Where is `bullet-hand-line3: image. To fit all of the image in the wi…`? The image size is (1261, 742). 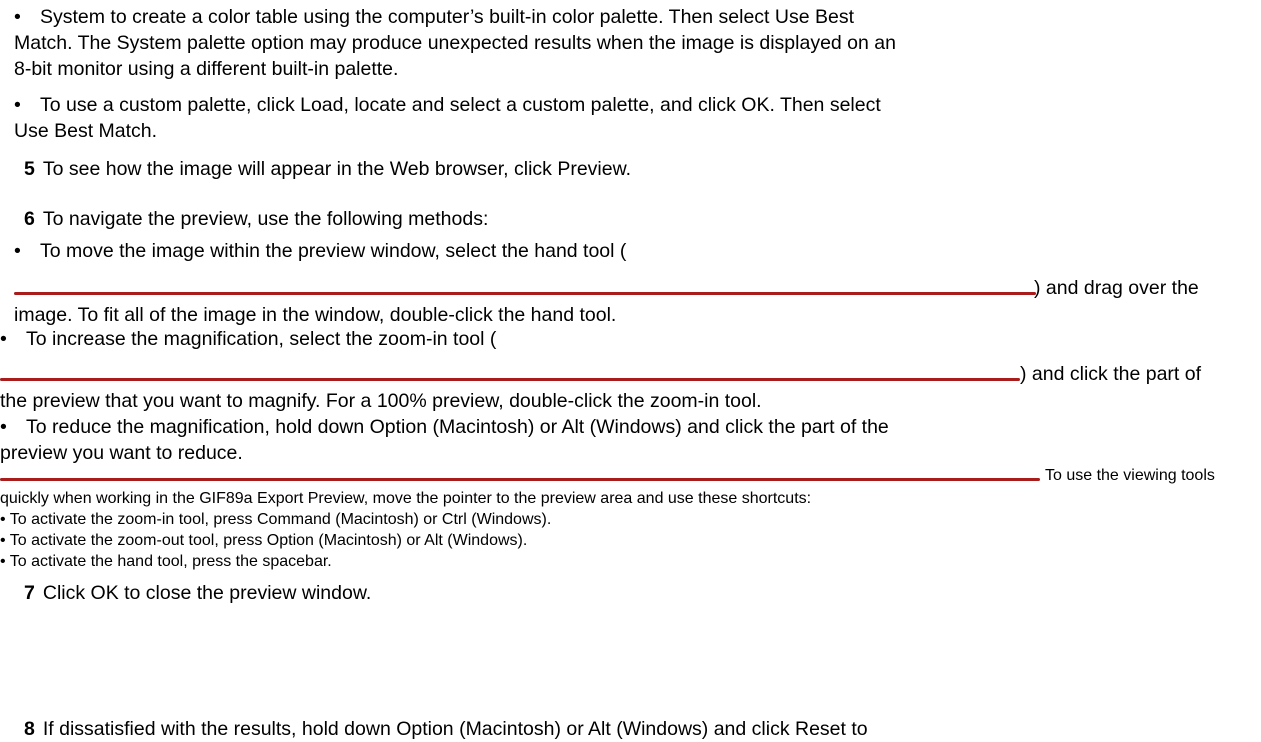
bullet-hand-line3: image. To fit all of the image in the wi… is located at coordinates (315, 315).